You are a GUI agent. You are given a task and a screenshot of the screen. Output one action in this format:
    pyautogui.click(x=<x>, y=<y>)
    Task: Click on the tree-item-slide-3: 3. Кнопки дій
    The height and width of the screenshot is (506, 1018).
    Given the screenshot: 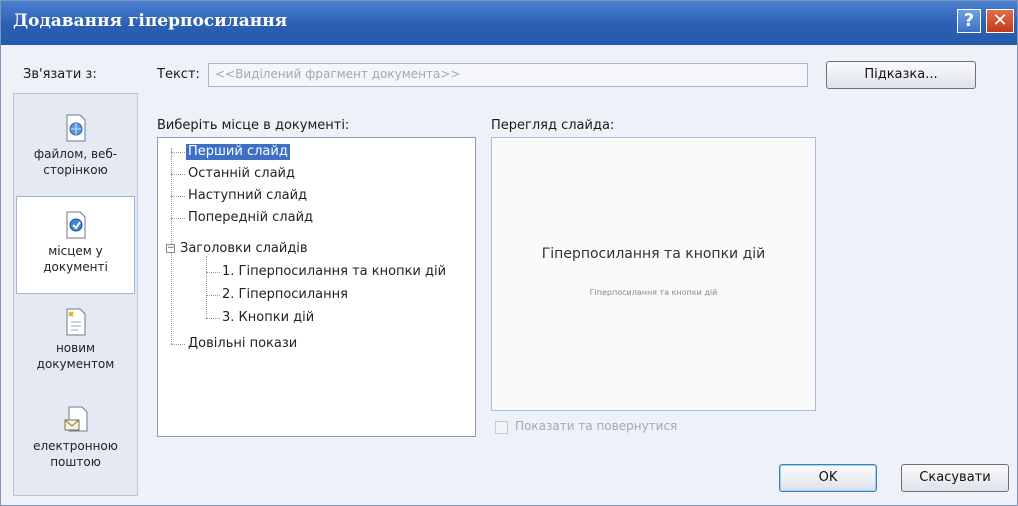 What is the action you would take?
    pyautogui.click(x=268, y=318)
    